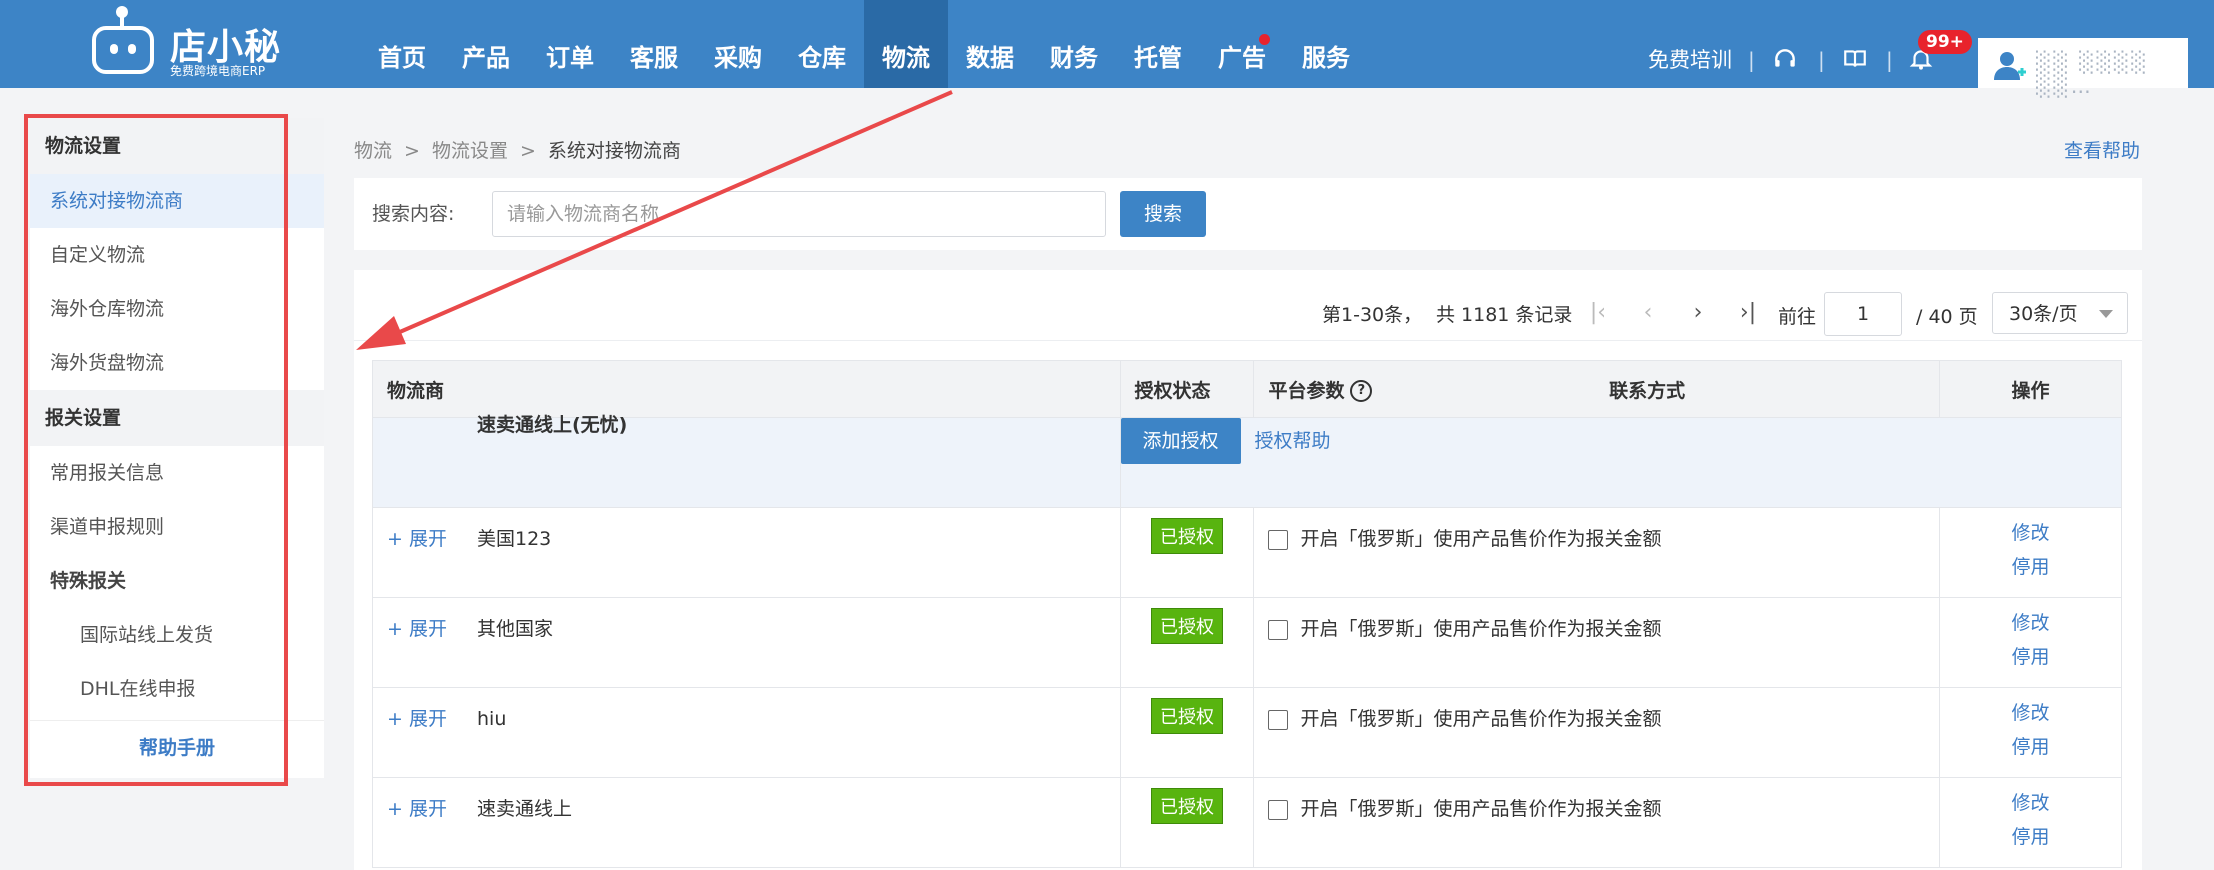  What do you see at coordinates (1748, 312) in the screenshot?
I see `last-page-icon: ›|` at bounding box center [1748, 312].